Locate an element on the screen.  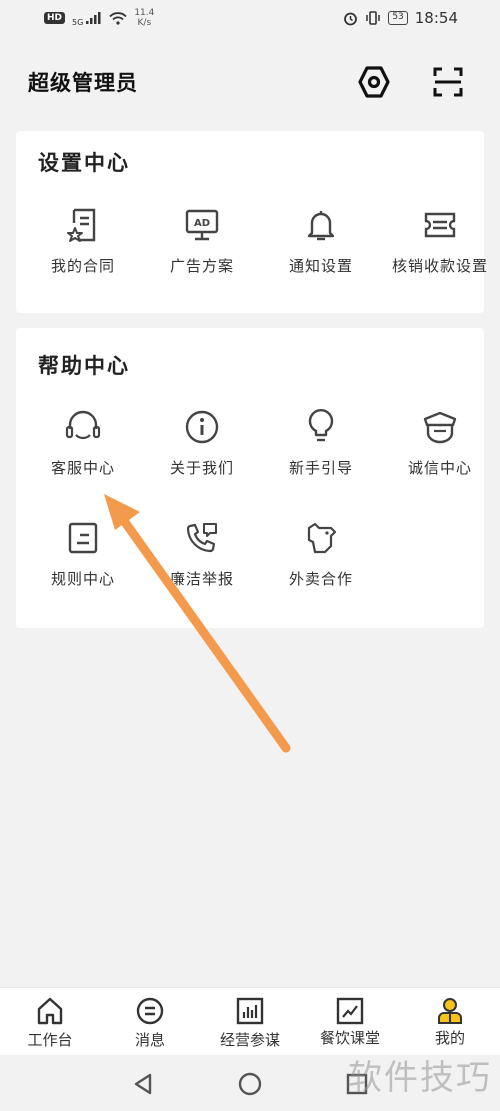
grid-item-beginner-guide: 新手引导 is located at coordinates (321, 447).